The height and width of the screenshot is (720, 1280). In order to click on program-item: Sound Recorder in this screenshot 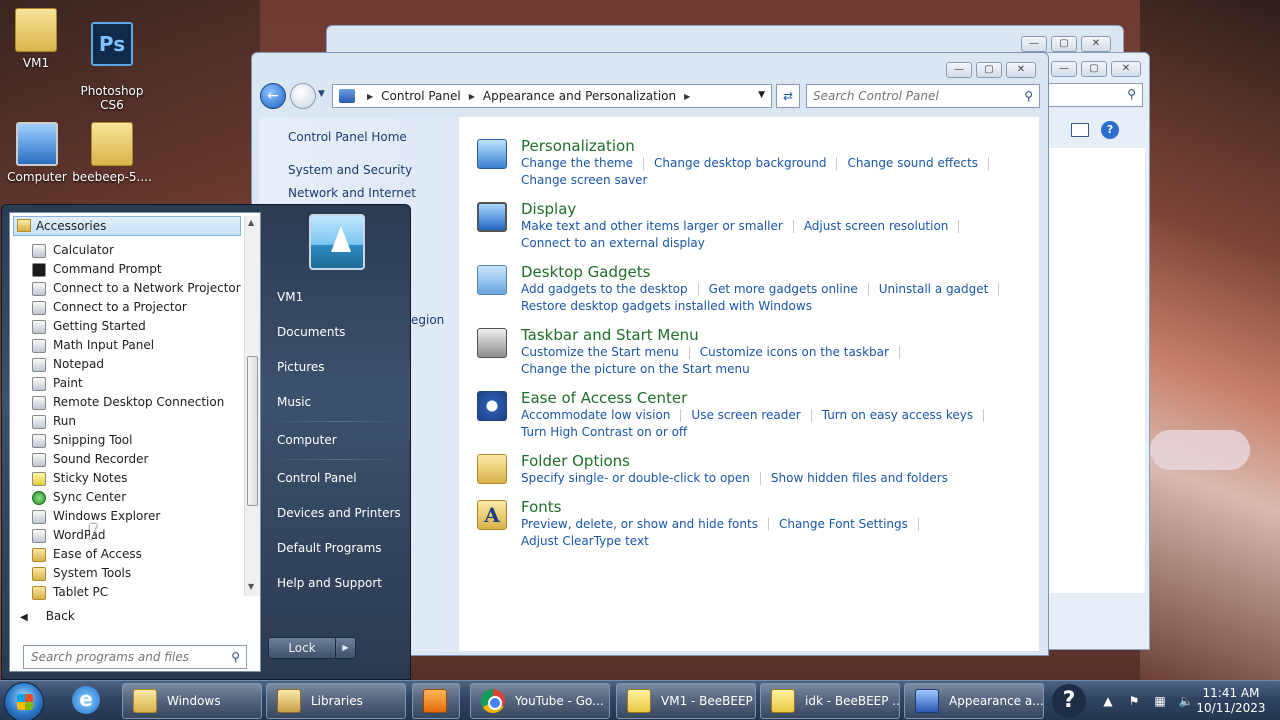, I will do `click(90, 459)`.